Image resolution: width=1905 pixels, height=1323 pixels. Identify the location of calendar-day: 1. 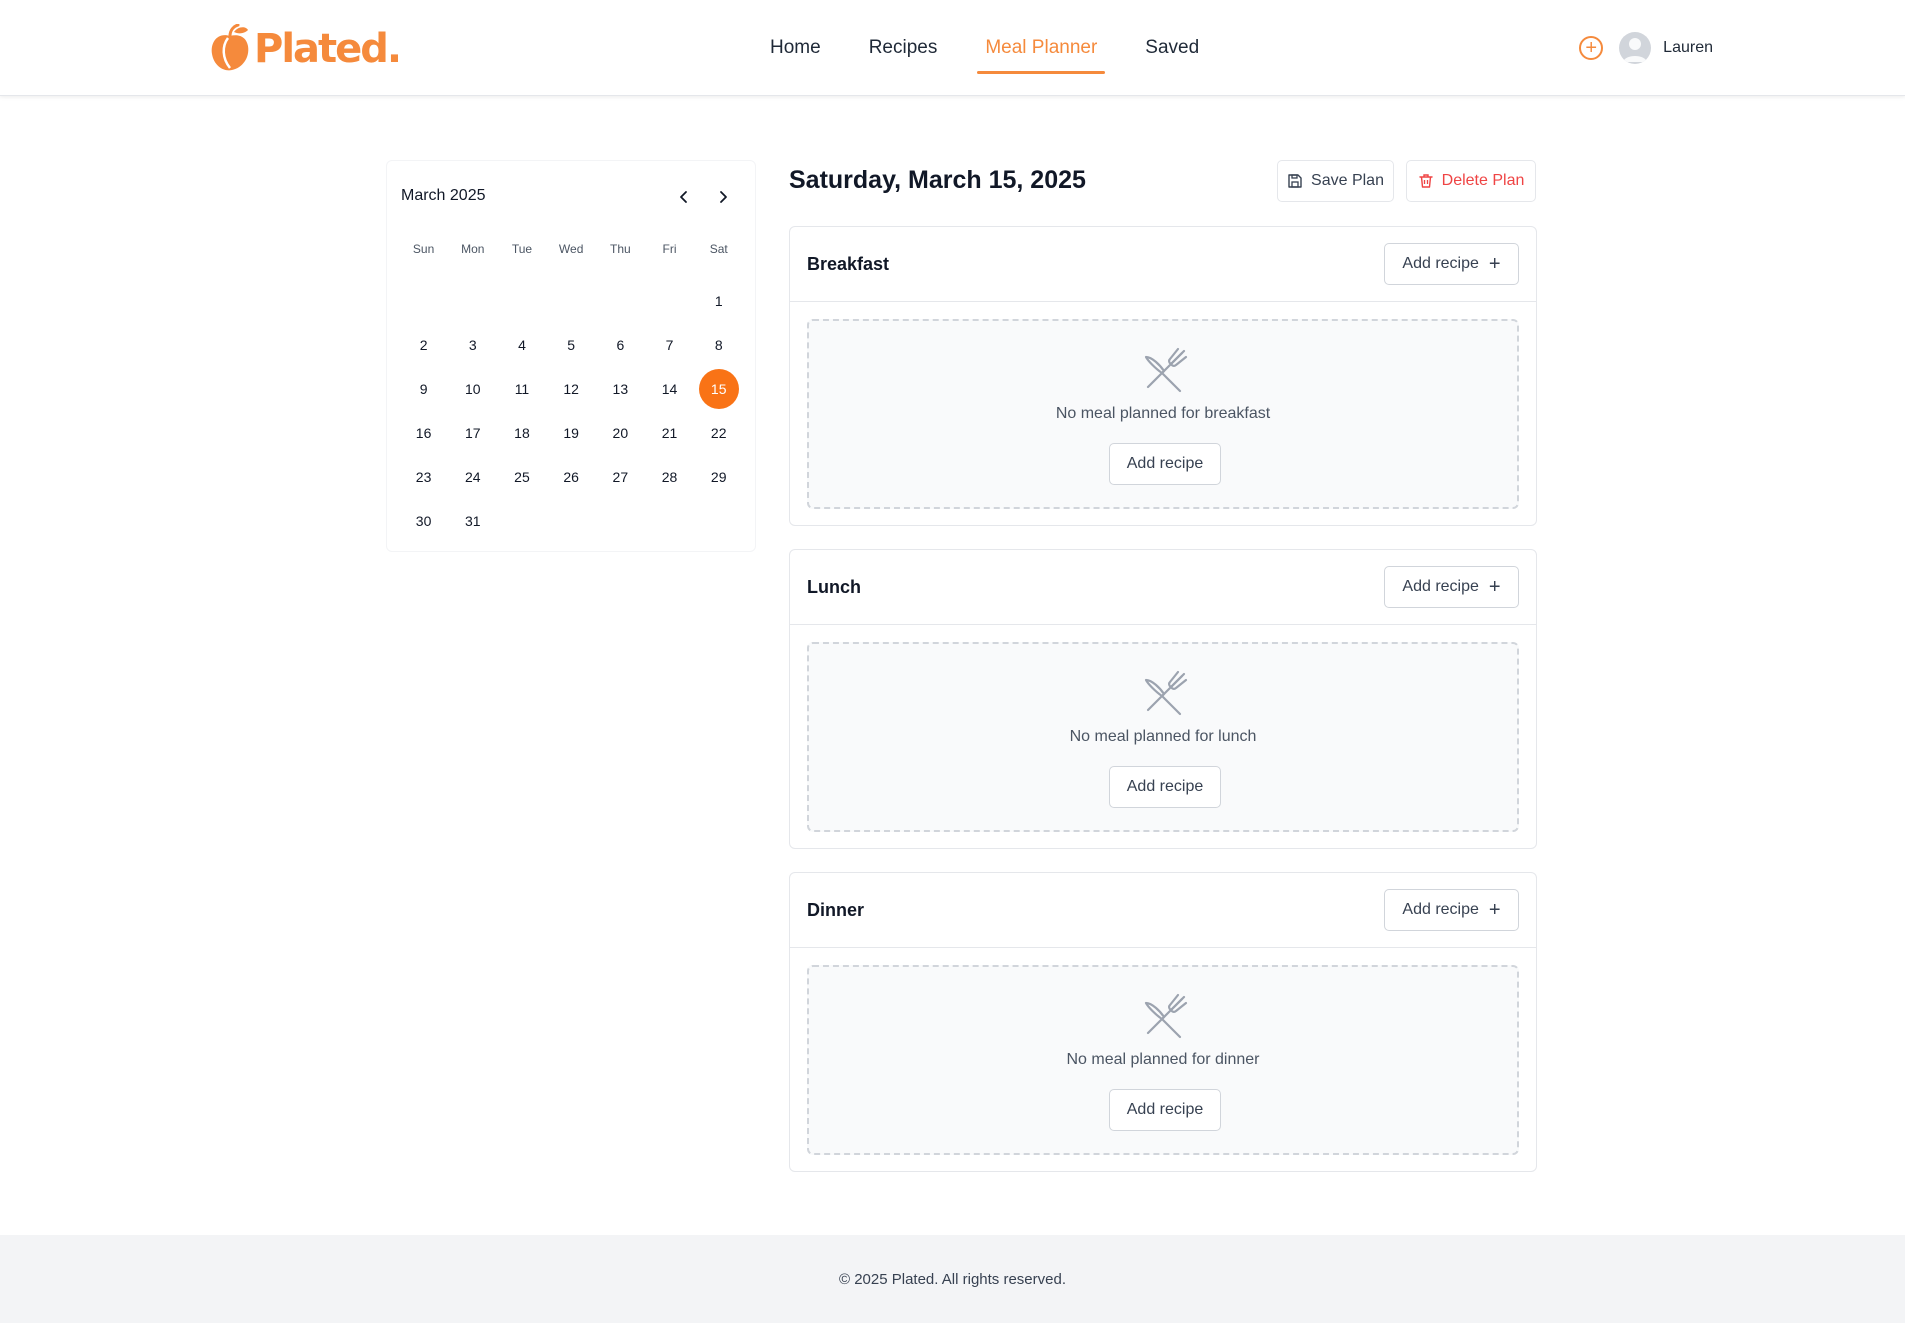
(718, 301).